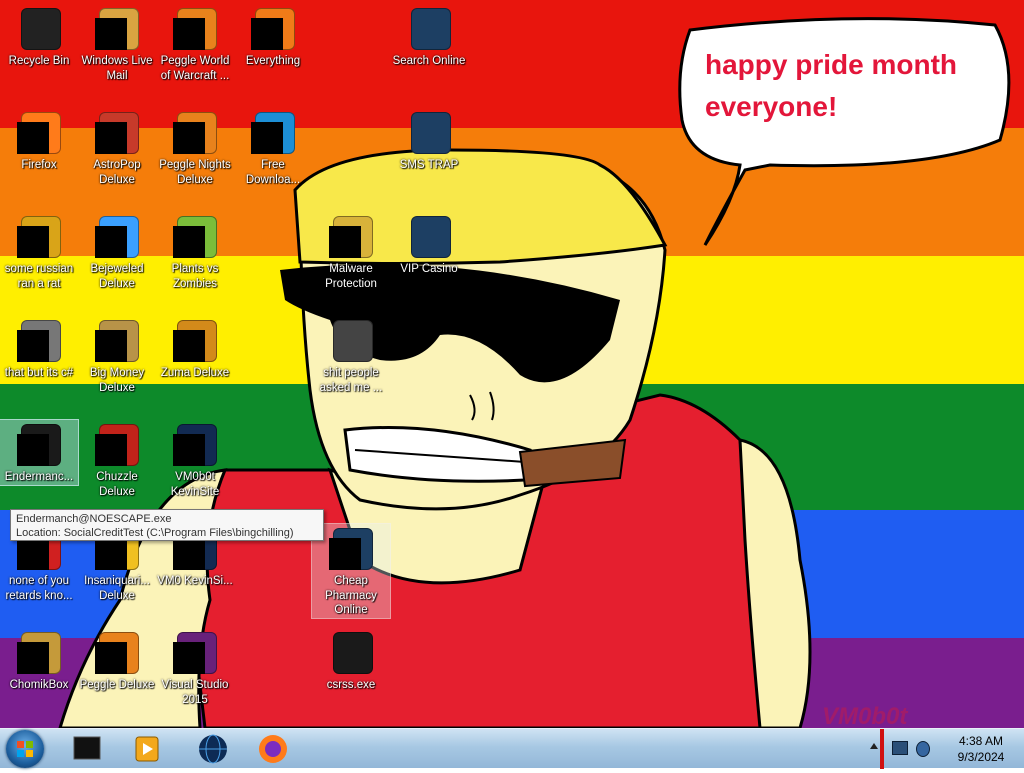 The height and width of the screenshot is (773, 1024). I want to click on desktop-icon-everything: Everything, so click(273, 36).